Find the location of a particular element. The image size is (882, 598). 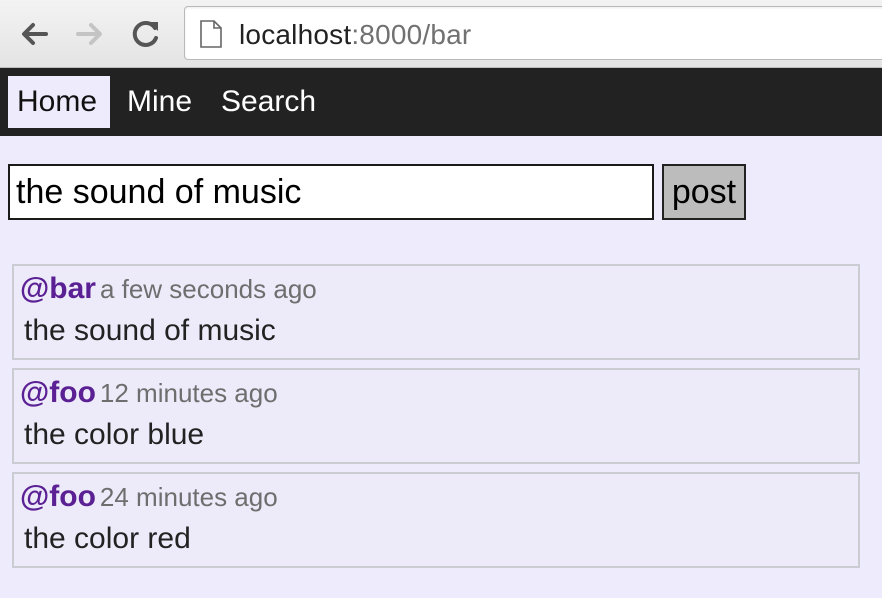

post-author: @bar a few seconds ago is located at coordinates (168, 289).